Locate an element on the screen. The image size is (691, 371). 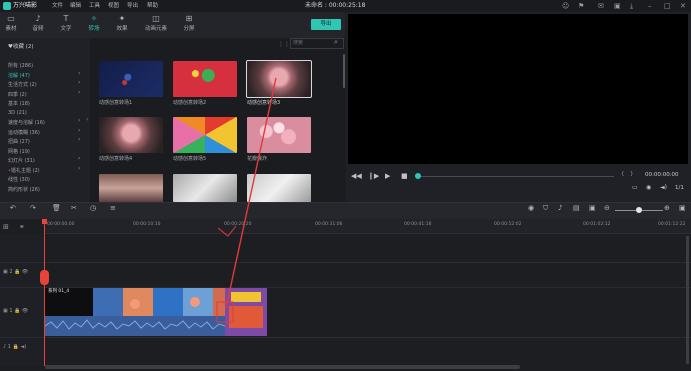
playhead-handle is located at coordinates (44, 221).